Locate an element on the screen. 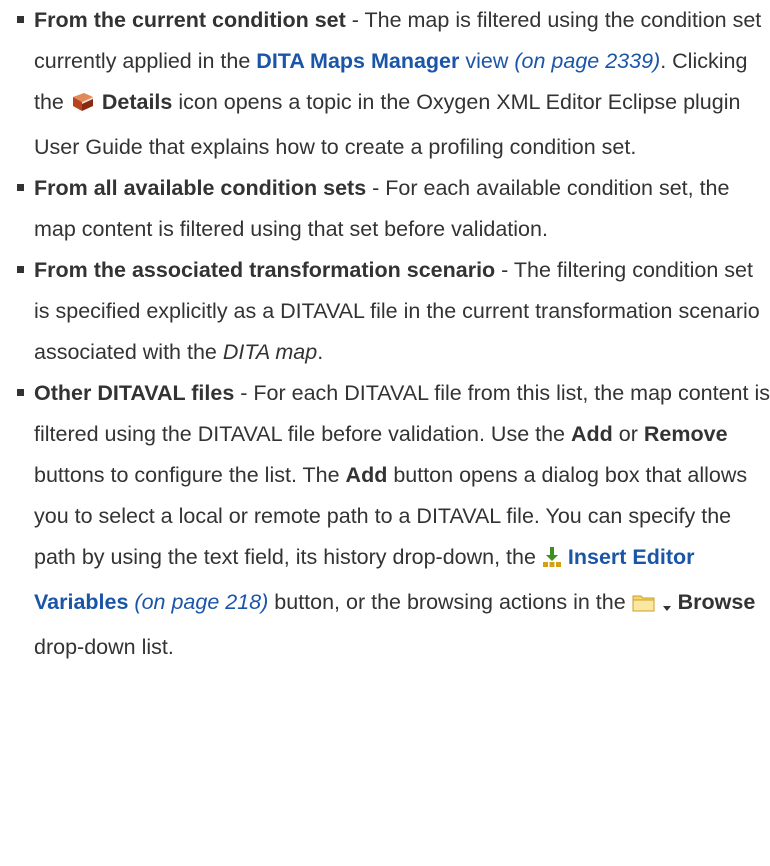  dropdown-arrow-icon is located at coordinates (667, 606).